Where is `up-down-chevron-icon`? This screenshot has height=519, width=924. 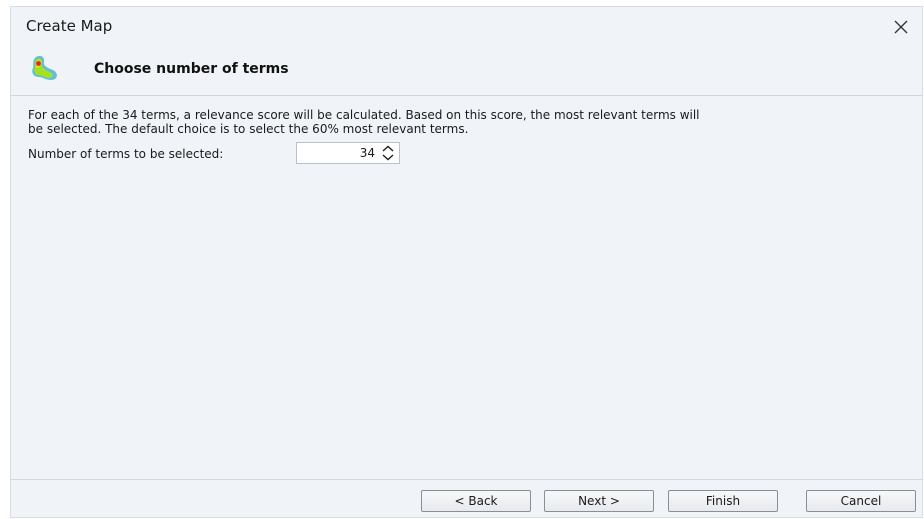
up-down-chevron-icon is located at coordinates (388, 153).